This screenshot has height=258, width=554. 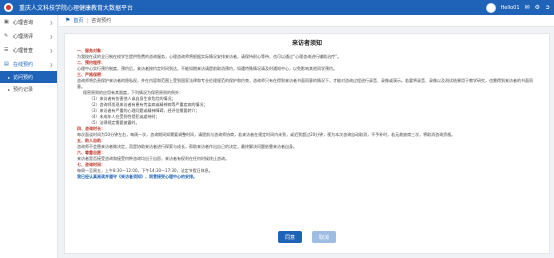 What do you see at coordinates (527, 7) in the screenshot?
I see `notification-icon: ✉` at bounding box center [527, 7].